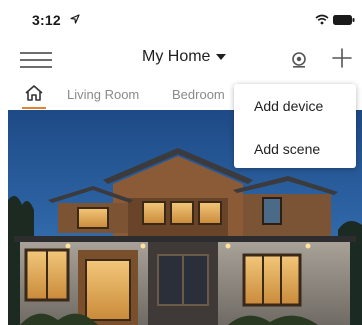 Image resolution: width=362 pixels, height=325 pixels. I want to click on add-menu-dropdown: Add device Add scene, so click(295, 126).